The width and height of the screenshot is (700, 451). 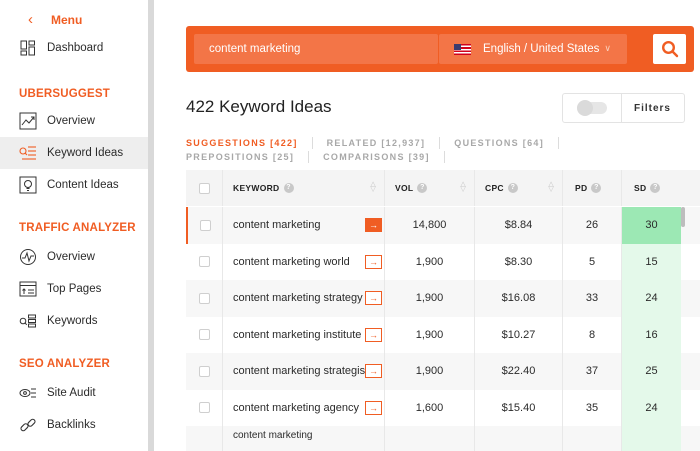 What do you see at coordinates (518, 225) in the screenshot?
I see `cpc-cell: $8.84` at bounding box center [518, 225].